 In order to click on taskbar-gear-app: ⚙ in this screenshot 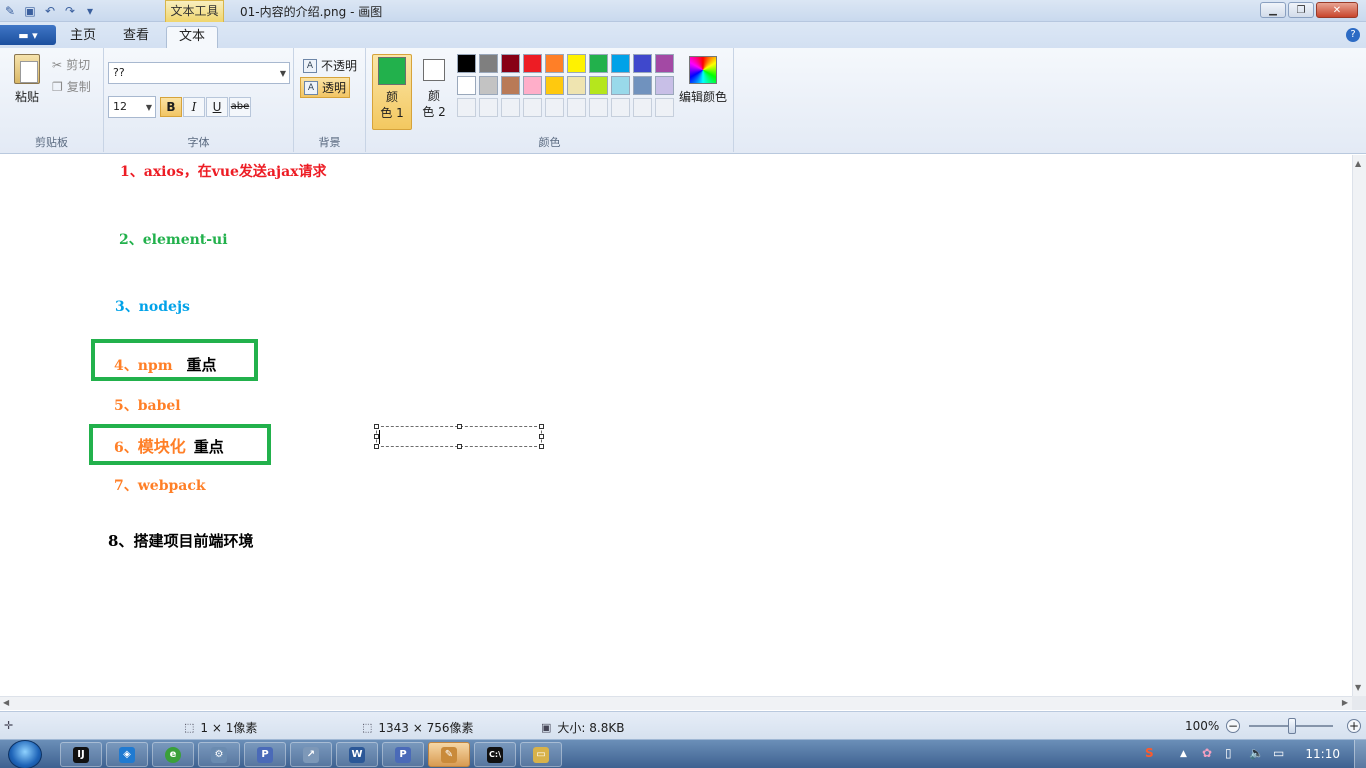, I will do `click(219, 754)`.